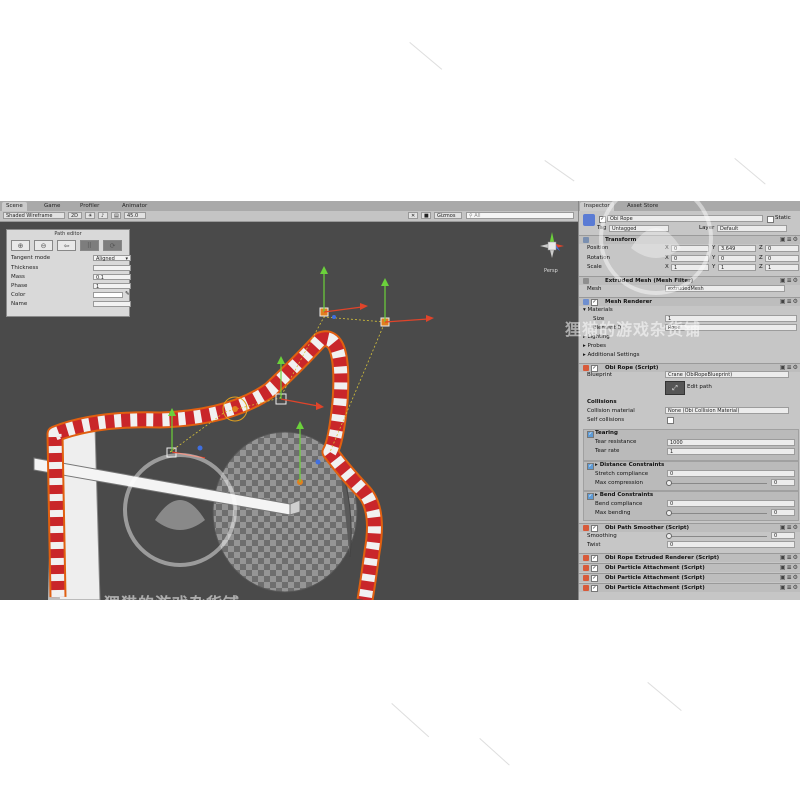 Image resolution: width=800 pixels, height=800 pixels. I want to click on max-compression-slider-knob, so click(669, 483).